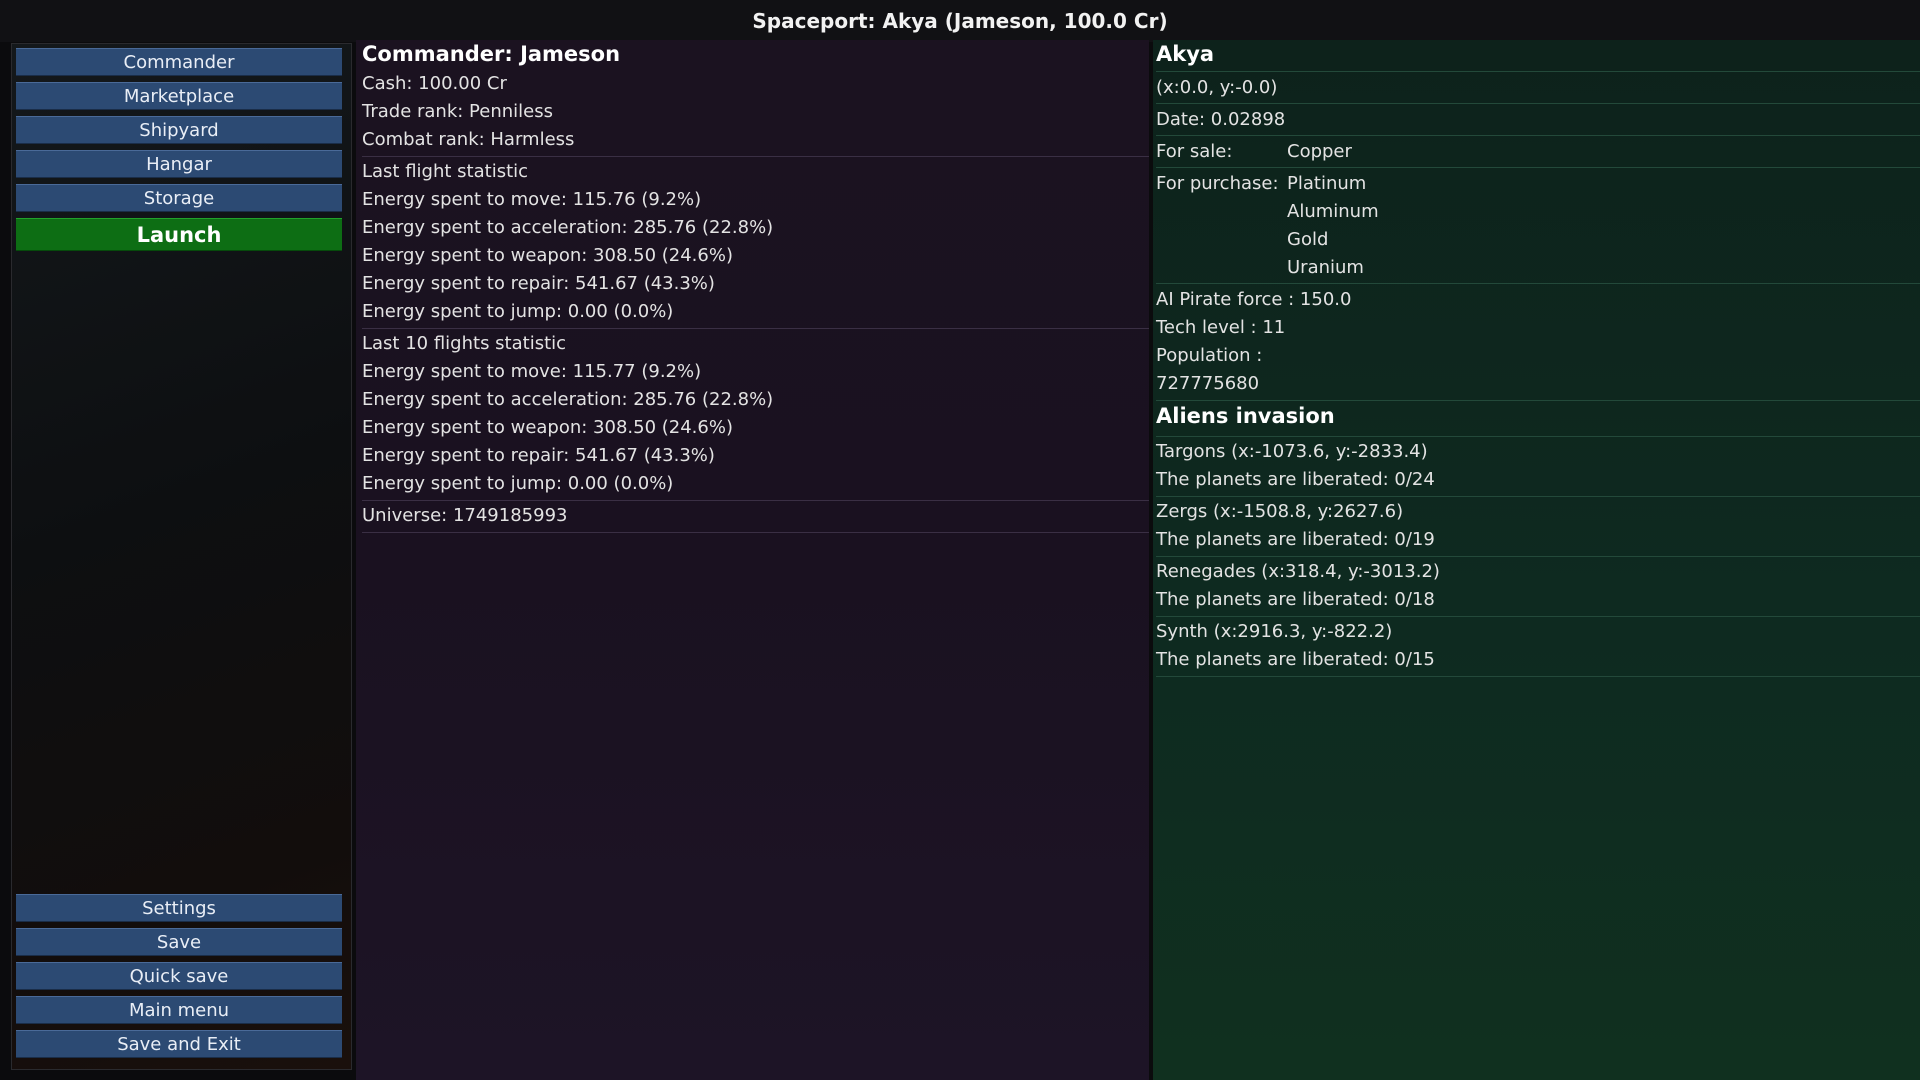  I want to click on alien-group-name: Renegades (x:318.4, y:-3013.2), so click(1298, 571).